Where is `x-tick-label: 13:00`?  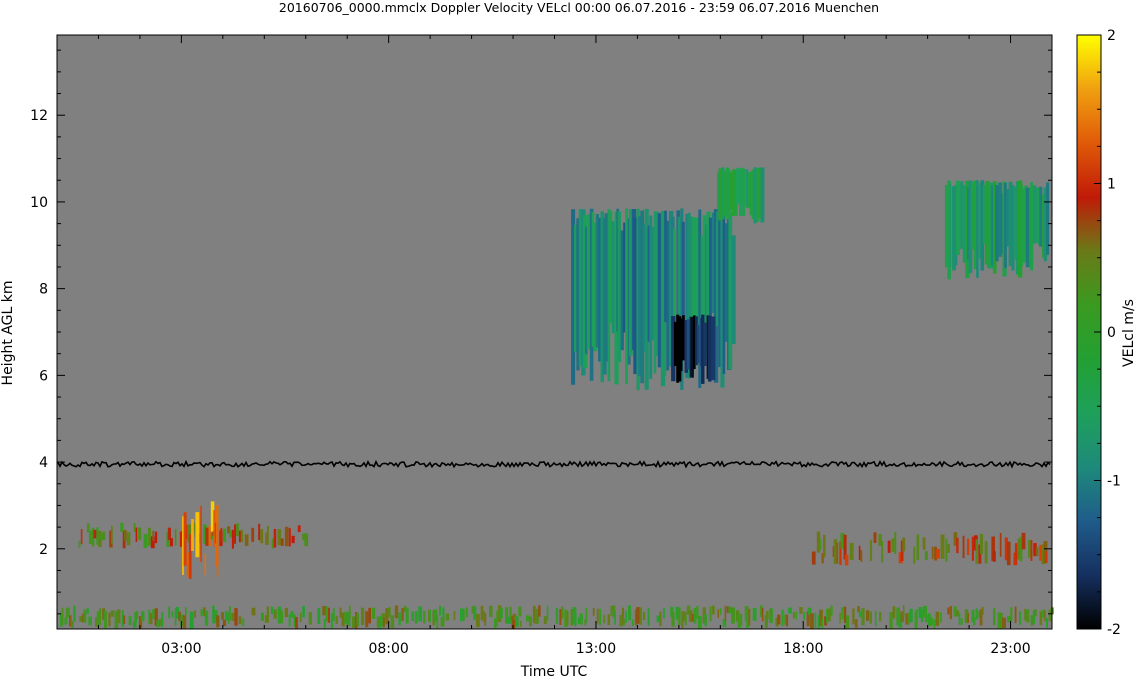 x-tick-label: 13:00 is located at coordinates (596, 649).